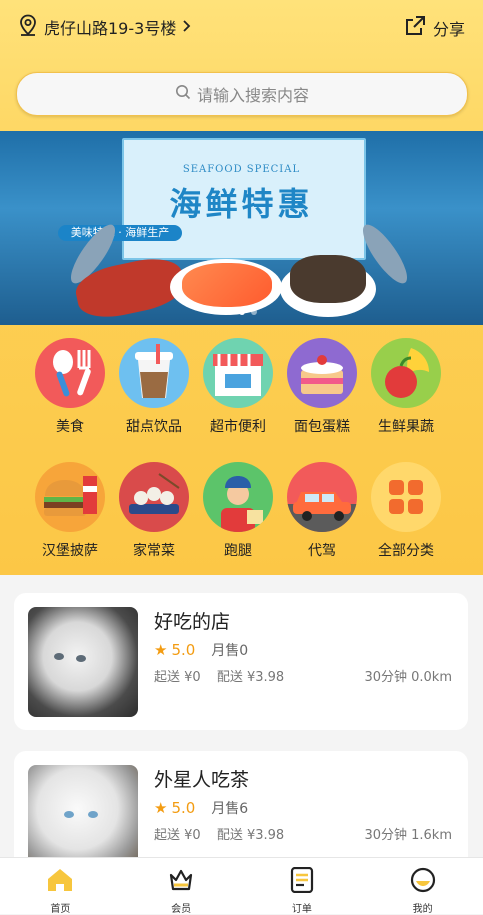  Describe the element at coordinates (120, 233) in the screenshot. I see `banner-tagline: 美味特色 · 海鲜生产` at that location.